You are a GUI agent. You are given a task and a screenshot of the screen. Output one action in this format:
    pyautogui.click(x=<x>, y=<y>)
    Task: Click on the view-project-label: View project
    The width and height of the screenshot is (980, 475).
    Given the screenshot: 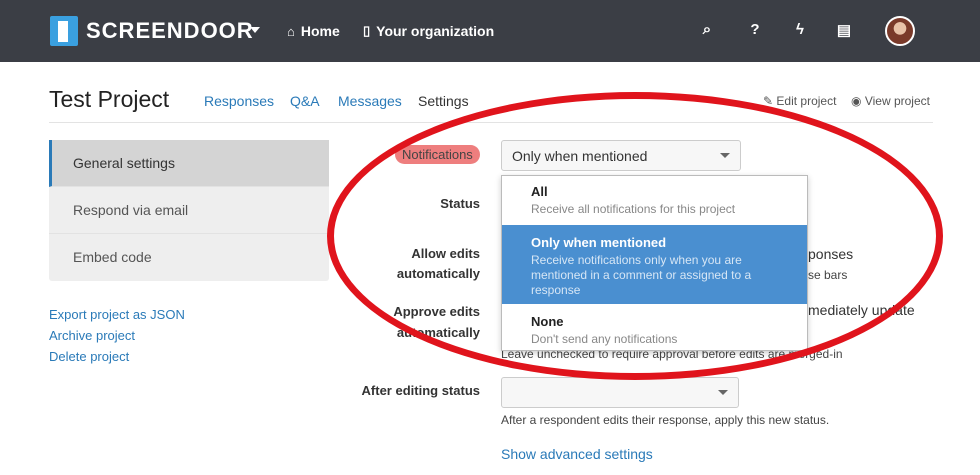 What is the action you would take?
    pyautogui.click(x=897, y=101)
    